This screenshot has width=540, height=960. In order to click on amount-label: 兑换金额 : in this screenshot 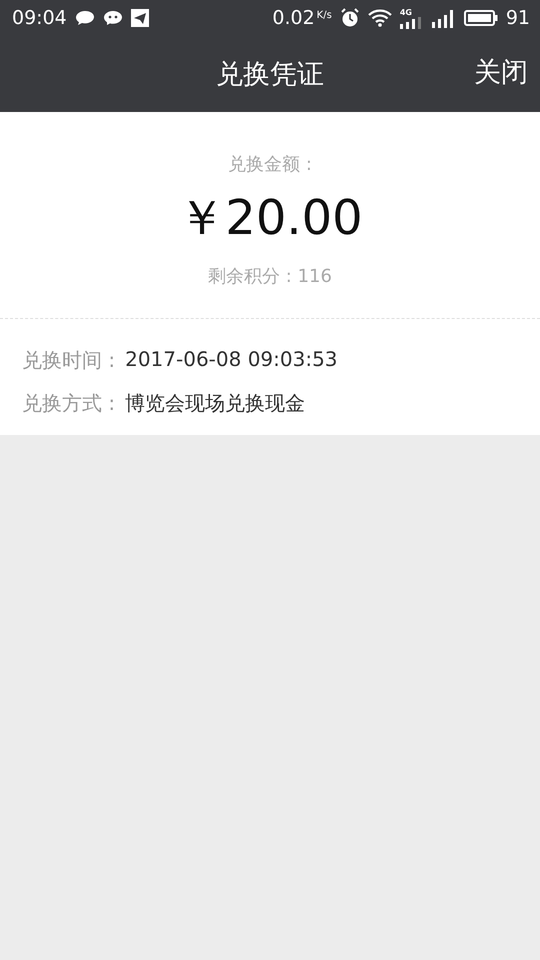, I will do `click(270, 164)`.